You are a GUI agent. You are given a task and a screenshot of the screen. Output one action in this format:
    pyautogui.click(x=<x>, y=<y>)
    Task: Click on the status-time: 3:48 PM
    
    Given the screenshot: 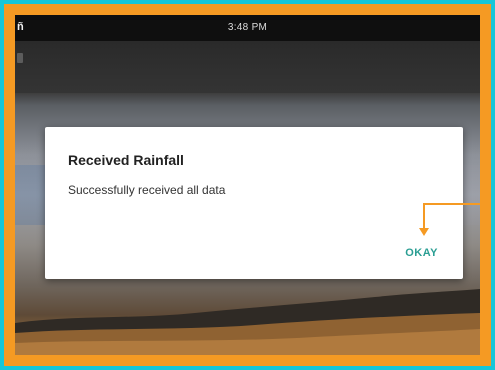 What is the action you would take?
    pyautogui.click(x=247, y=27)
    